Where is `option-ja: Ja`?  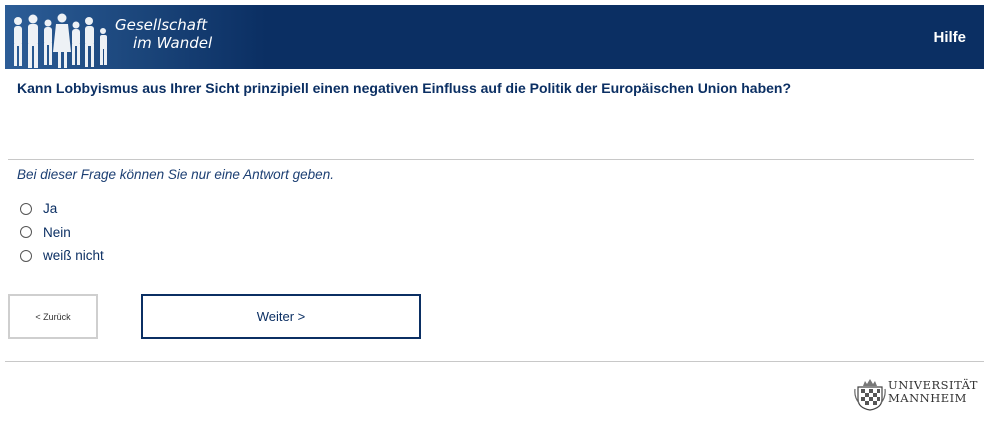
option-ja: Ja is located at coordinates (62, 209).